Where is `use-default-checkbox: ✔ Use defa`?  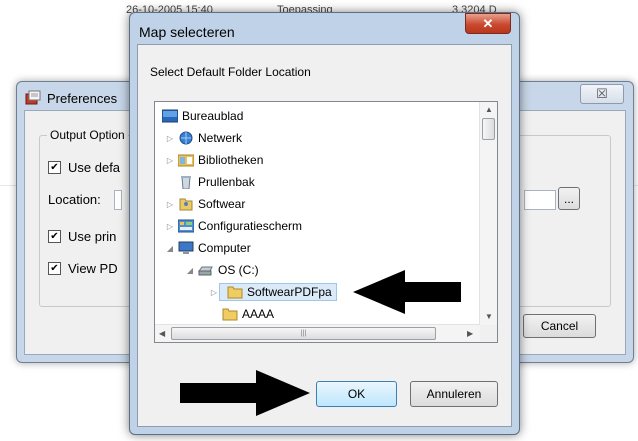 use-default-checkbox: ✔ Use defa is located at coordinates (84, 167).